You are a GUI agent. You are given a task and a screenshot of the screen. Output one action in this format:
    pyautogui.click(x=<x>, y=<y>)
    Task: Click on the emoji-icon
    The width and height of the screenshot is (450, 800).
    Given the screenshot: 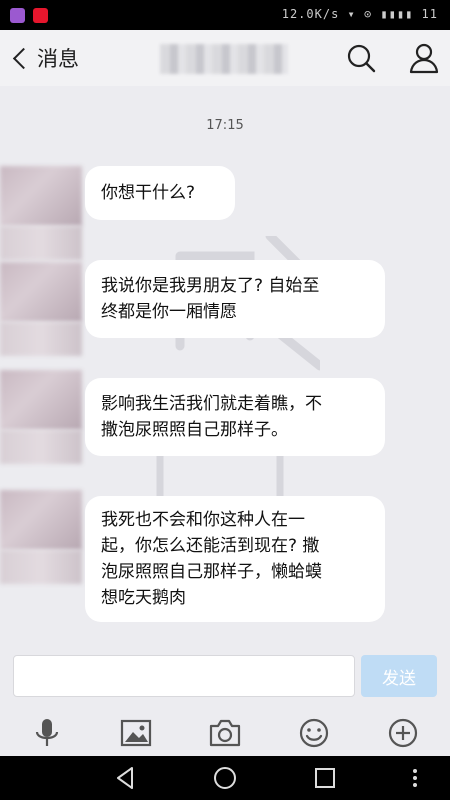 What is the action you would take?
    pyautogui.click(x=314, y=733)
    